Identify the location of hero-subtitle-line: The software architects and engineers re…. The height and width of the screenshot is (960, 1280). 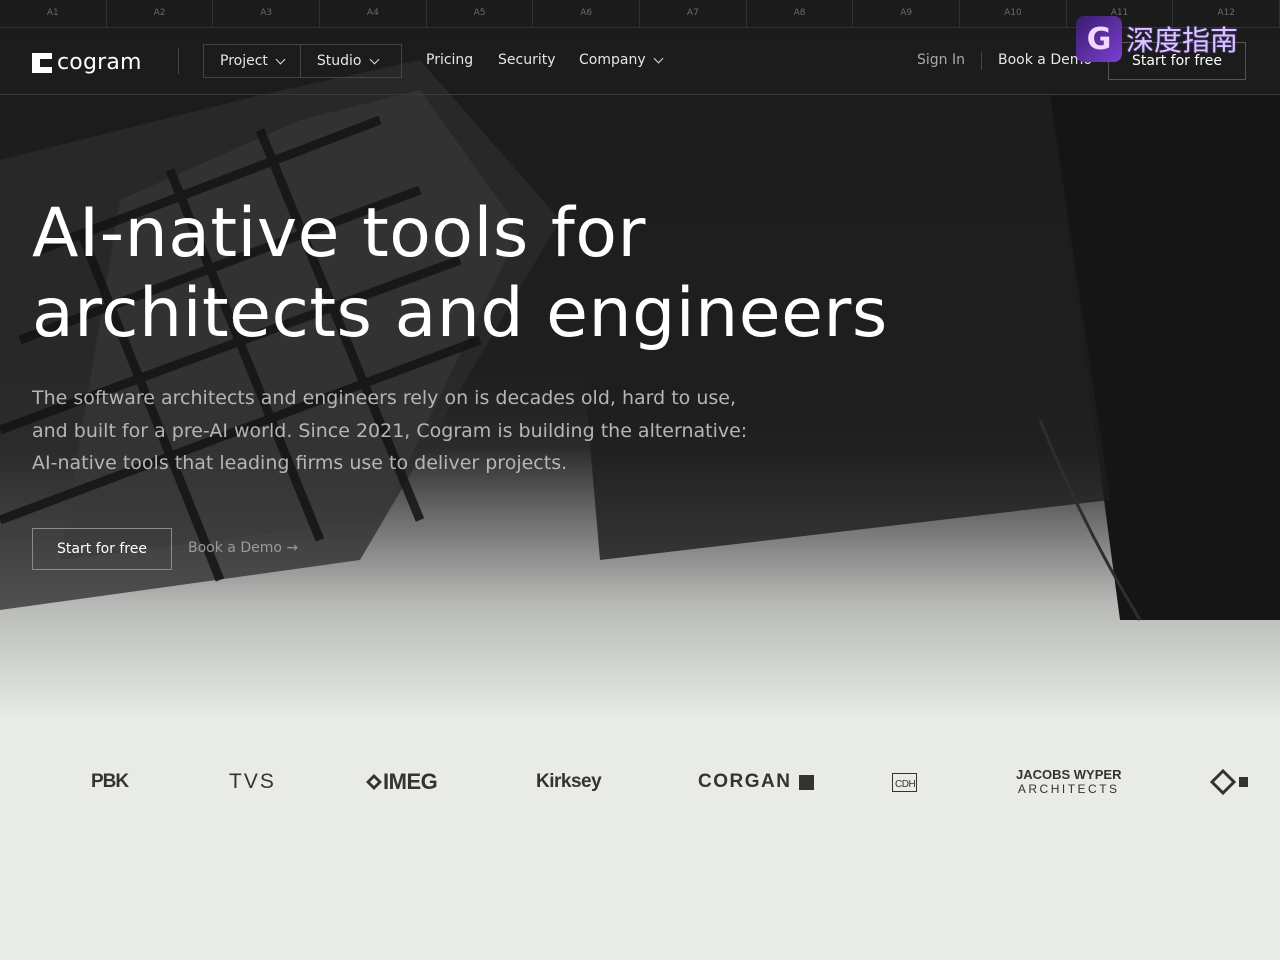
(384, 398).